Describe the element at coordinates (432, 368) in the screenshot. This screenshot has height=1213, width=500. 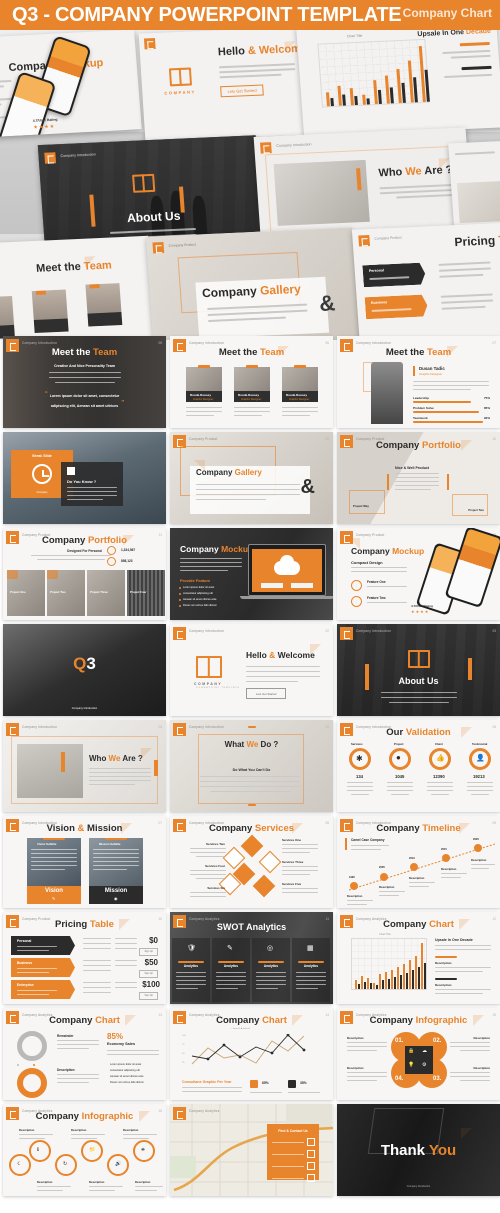
I see `person-name: Dusan Tadic` at that location.